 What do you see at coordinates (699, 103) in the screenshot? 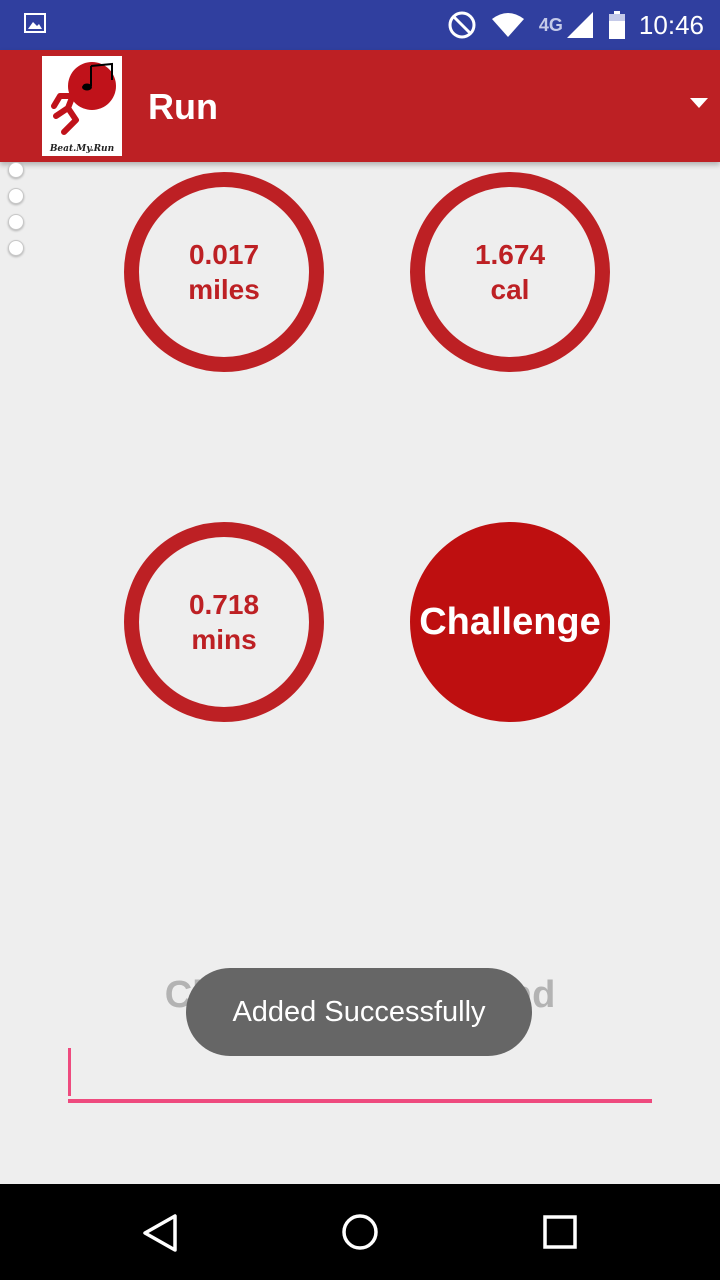
I see `dropdown-arrow-icon` at bounding box center [699, 103].